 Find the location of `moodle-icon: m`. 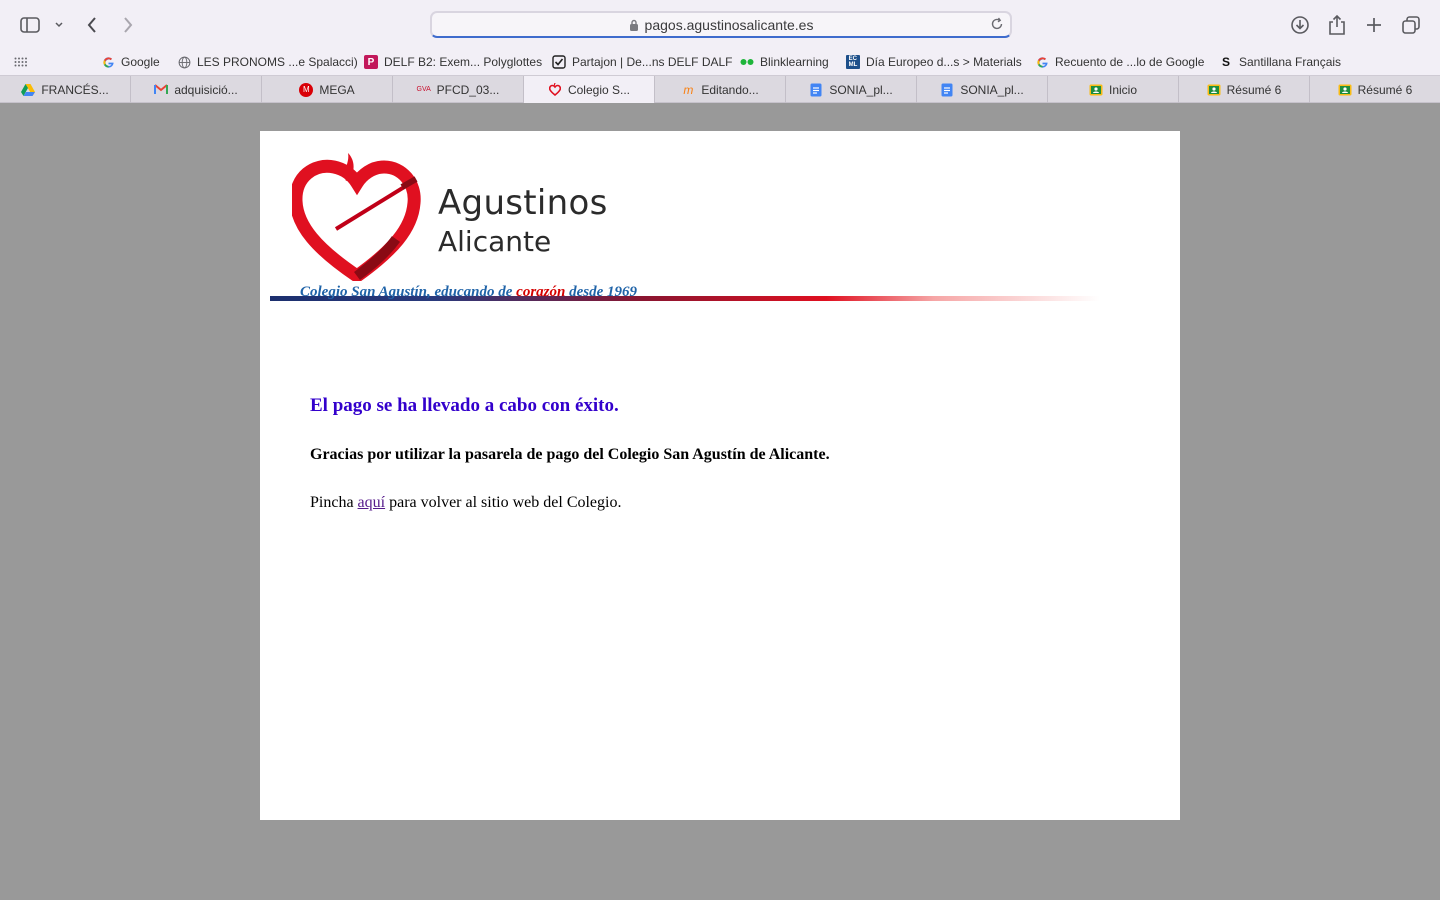

moodle-icon: m is located at coordinates (688, 89).